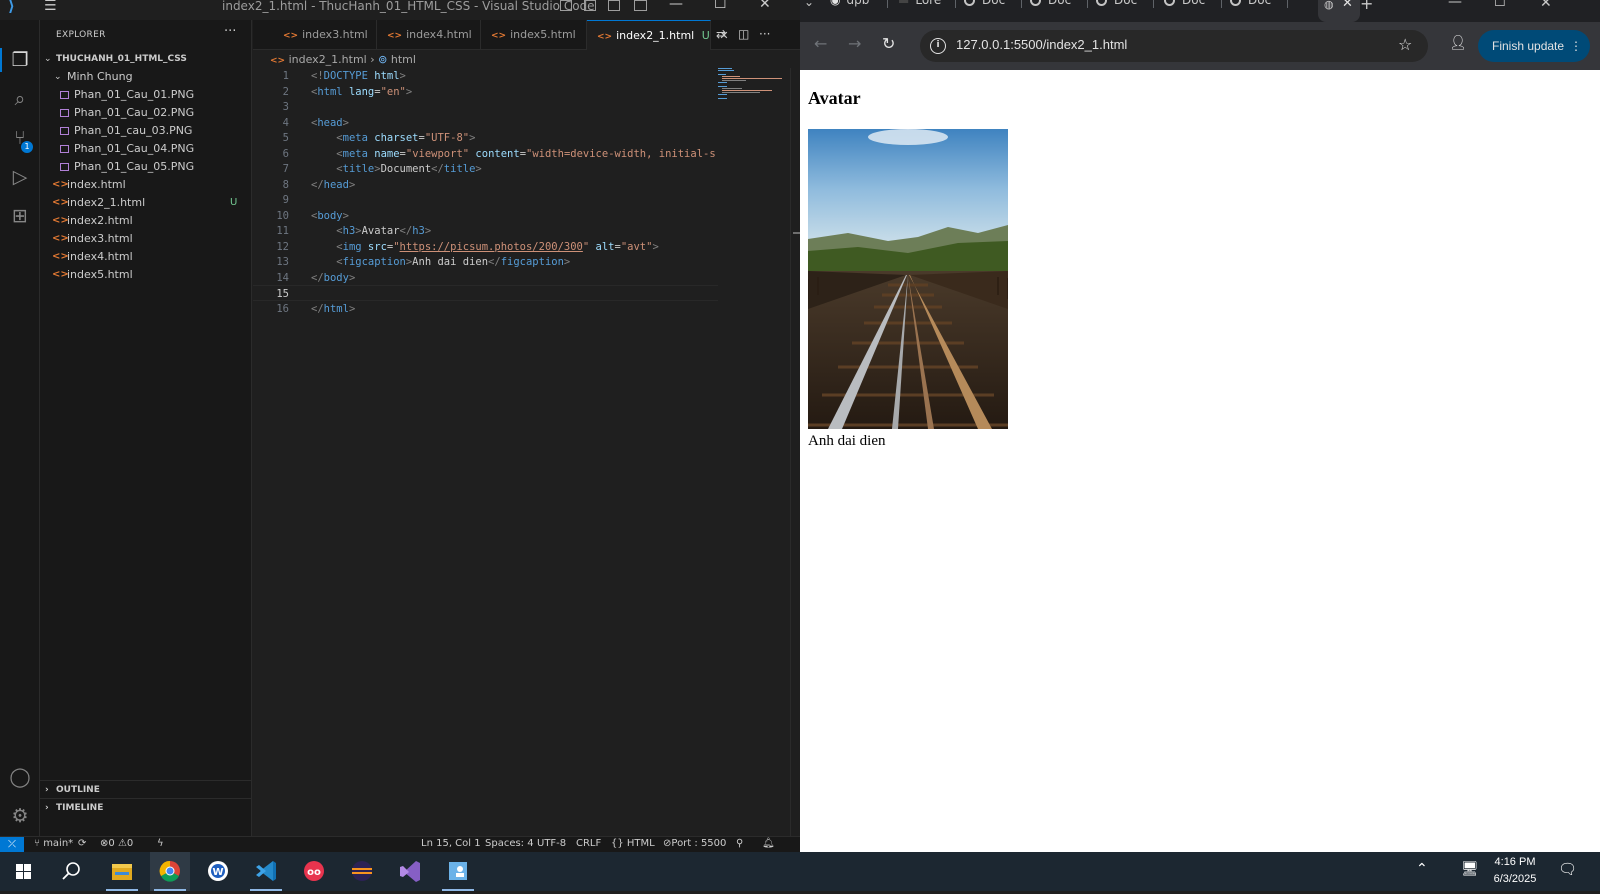 This screenshot has width=1600, height=894. Describe the element at coordinates (566, 5) in the screenshot. I see `toggle-sidebar-icon` at that location.